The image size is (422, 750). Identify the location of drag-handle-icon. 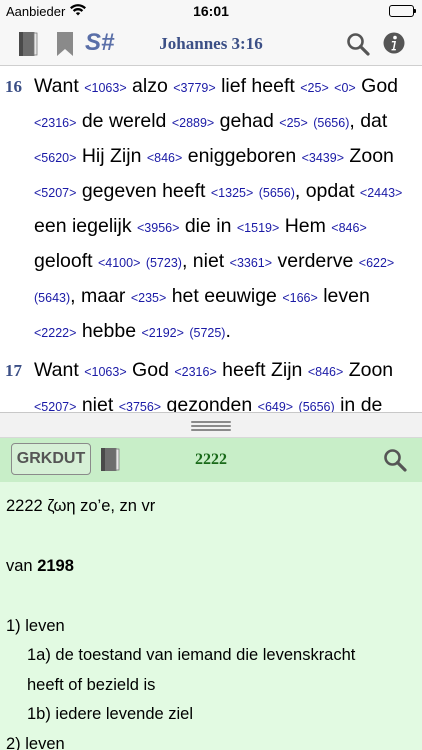
(211, 426).